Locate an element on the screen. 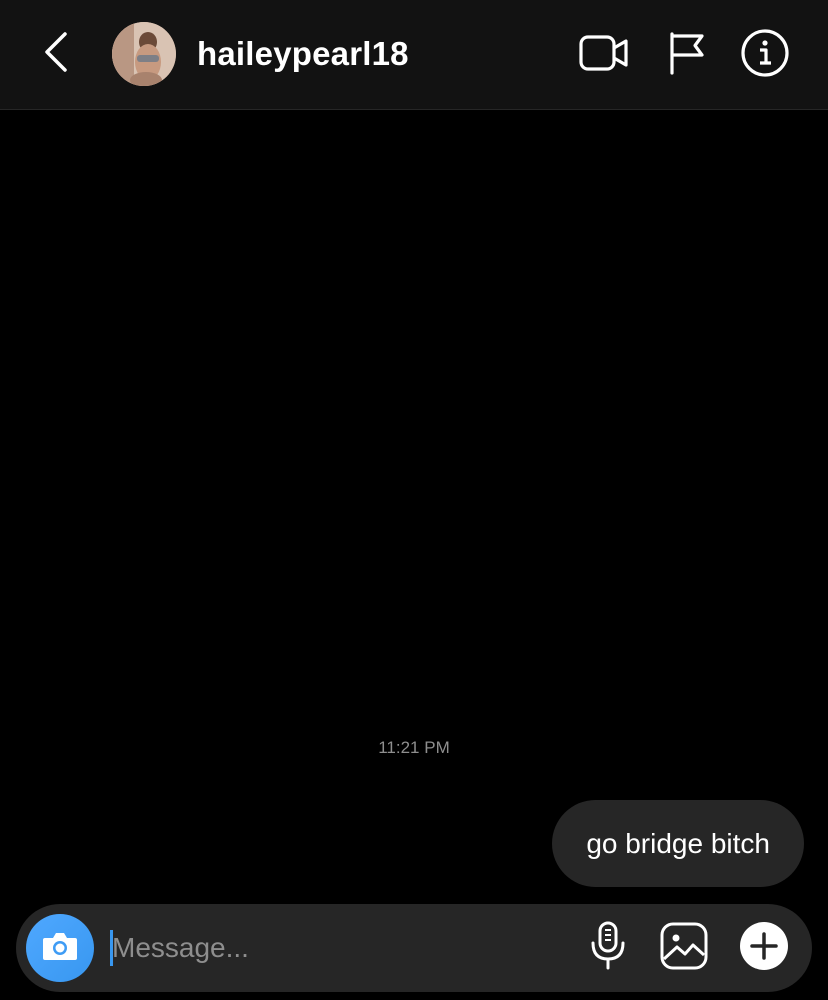 Image resolution: width=828 pixels, height=1000 pixels. avatar is located at coordinates (144, 54).